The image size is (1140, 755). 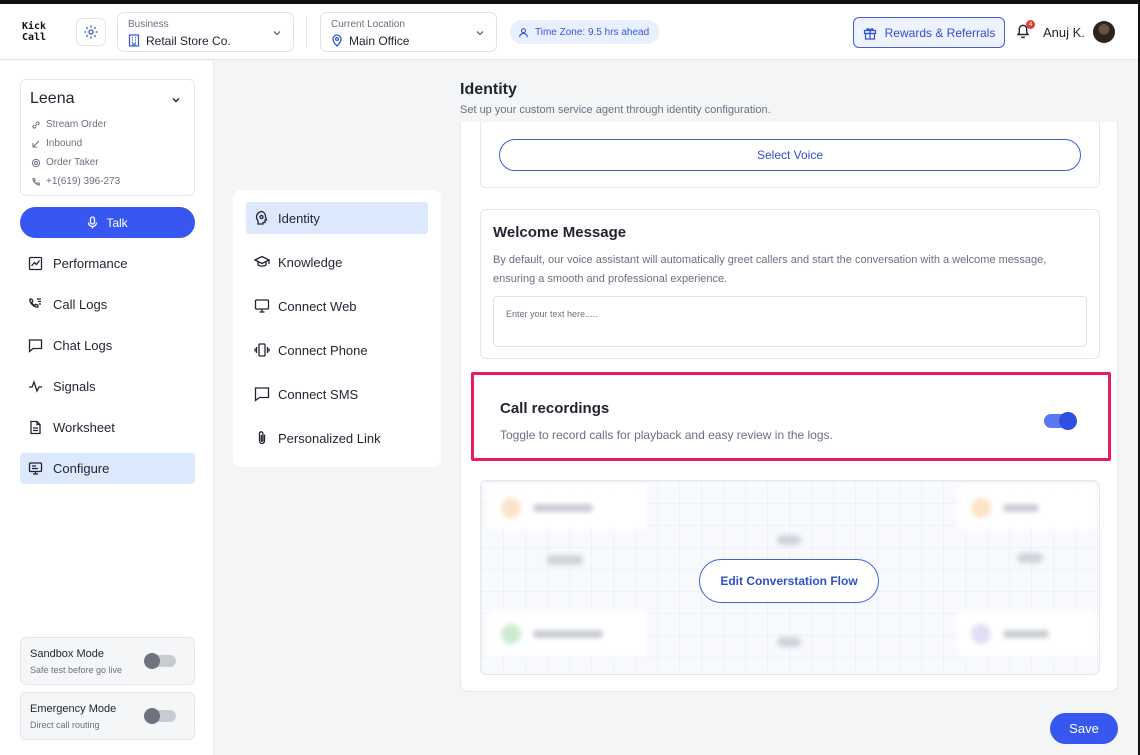 I want to click on conversation-flow-preview: Edit Converstation Flow, so click(x=790, y=577).